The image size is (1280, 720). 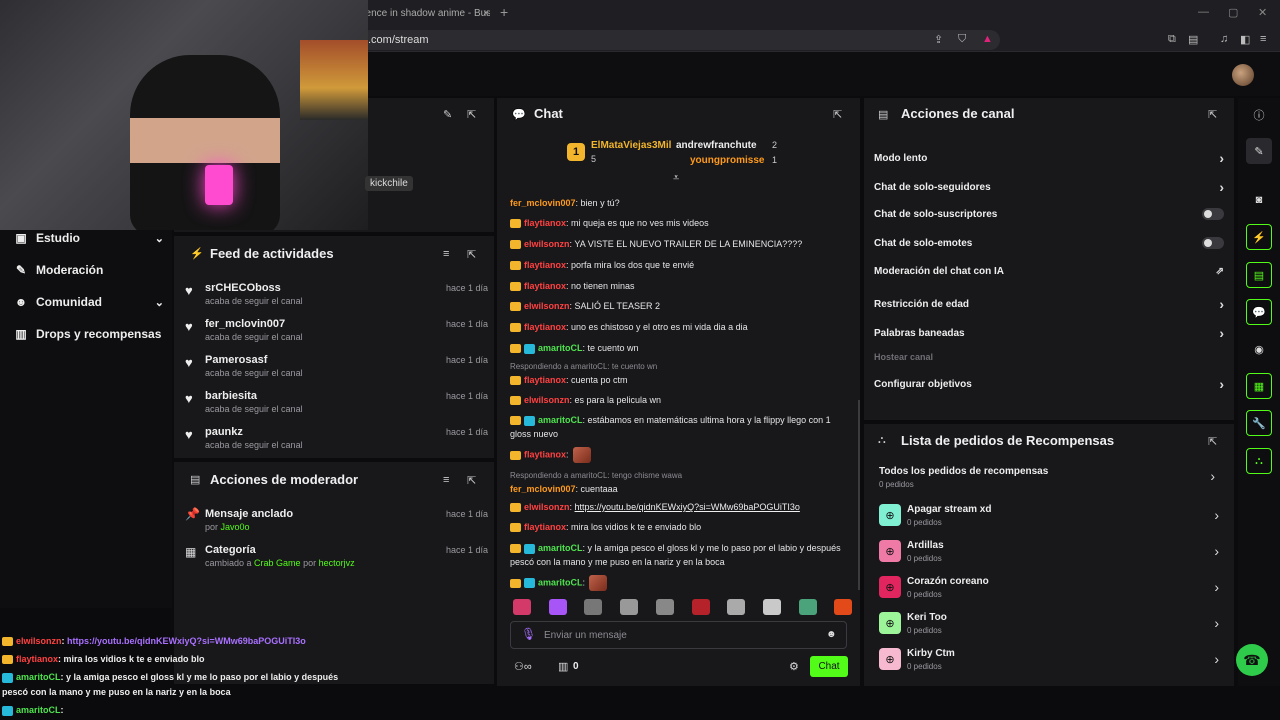 I want to click on channel-action-row: Restricción de edad ›, so click(x=1049, y=304).